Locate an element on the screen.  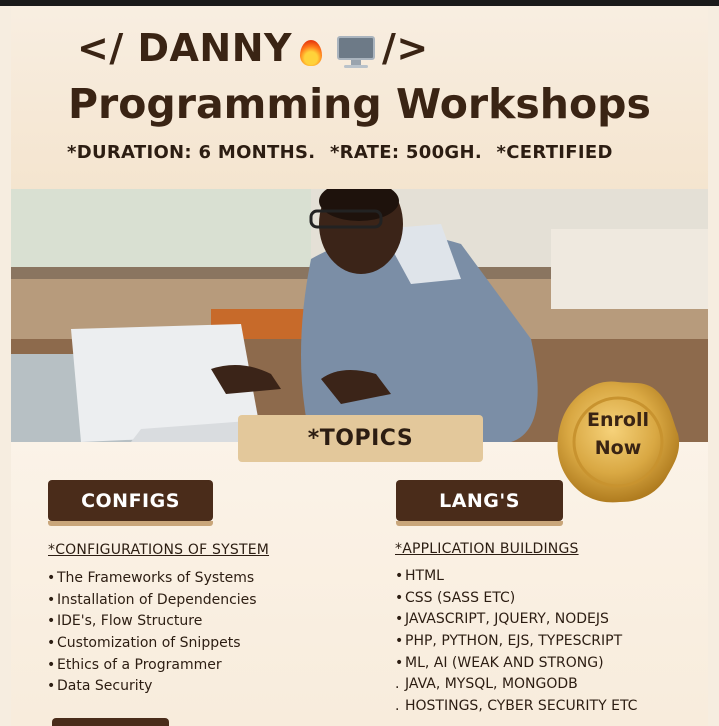
list-item: • Ethics of a Programmer is located at coordinates (134, 664).